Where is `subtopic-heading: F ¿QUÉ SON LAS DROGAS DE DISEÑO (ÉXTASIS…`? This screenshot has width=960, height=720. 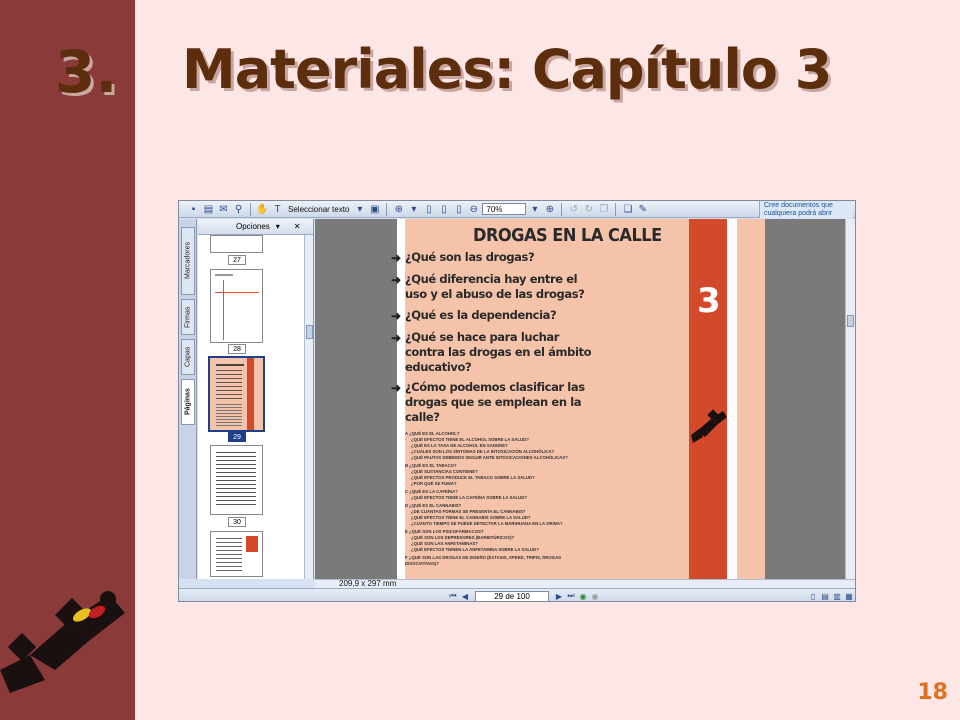
subtopic-heading: F ¿QUÉ SON LAS DROGAS DE DISEÑO (ÉXTASIS… is located at coordinates (483, 560).